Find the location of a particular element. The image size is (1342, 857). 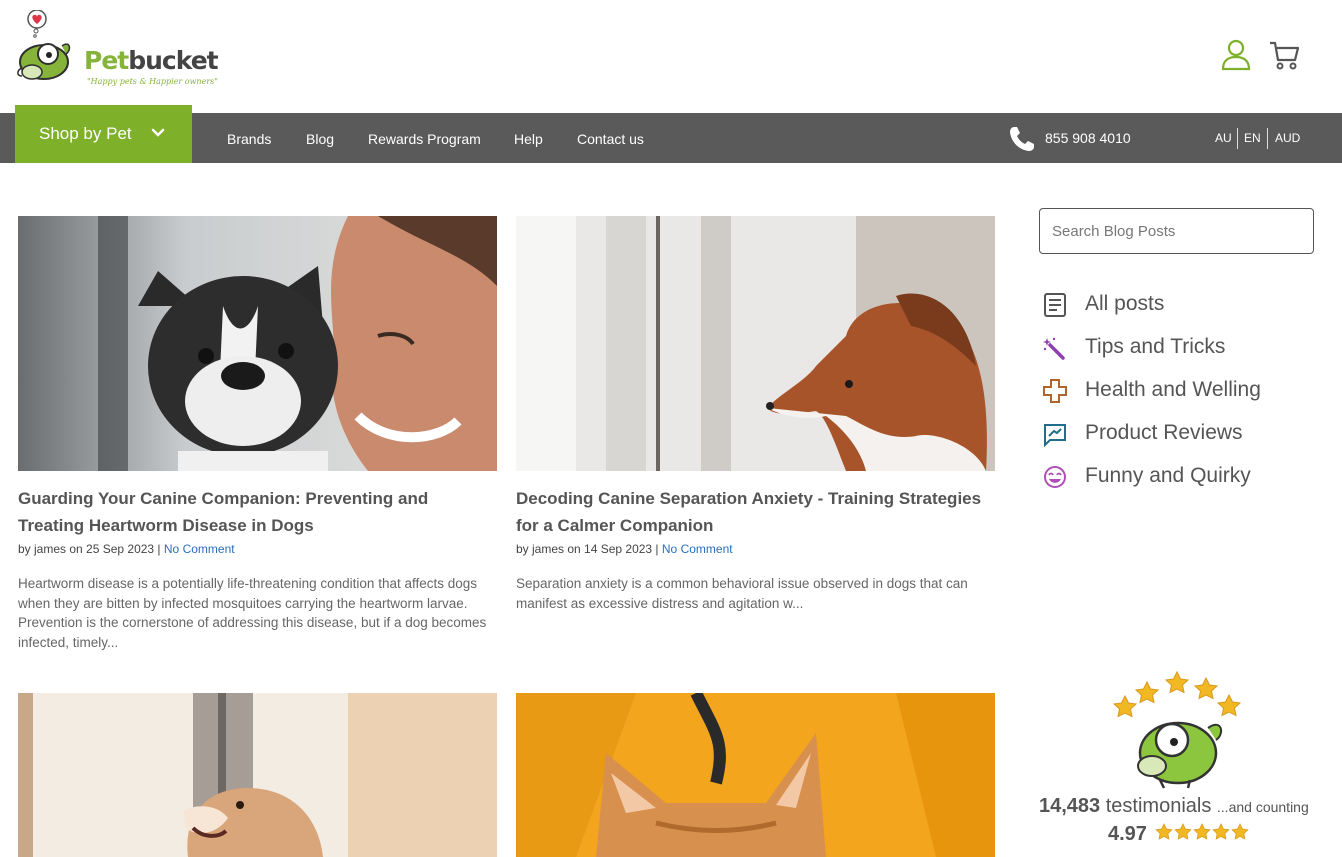

category-tips-and-tricks: Tips and Tricks is located at coordinates (1180, 348).